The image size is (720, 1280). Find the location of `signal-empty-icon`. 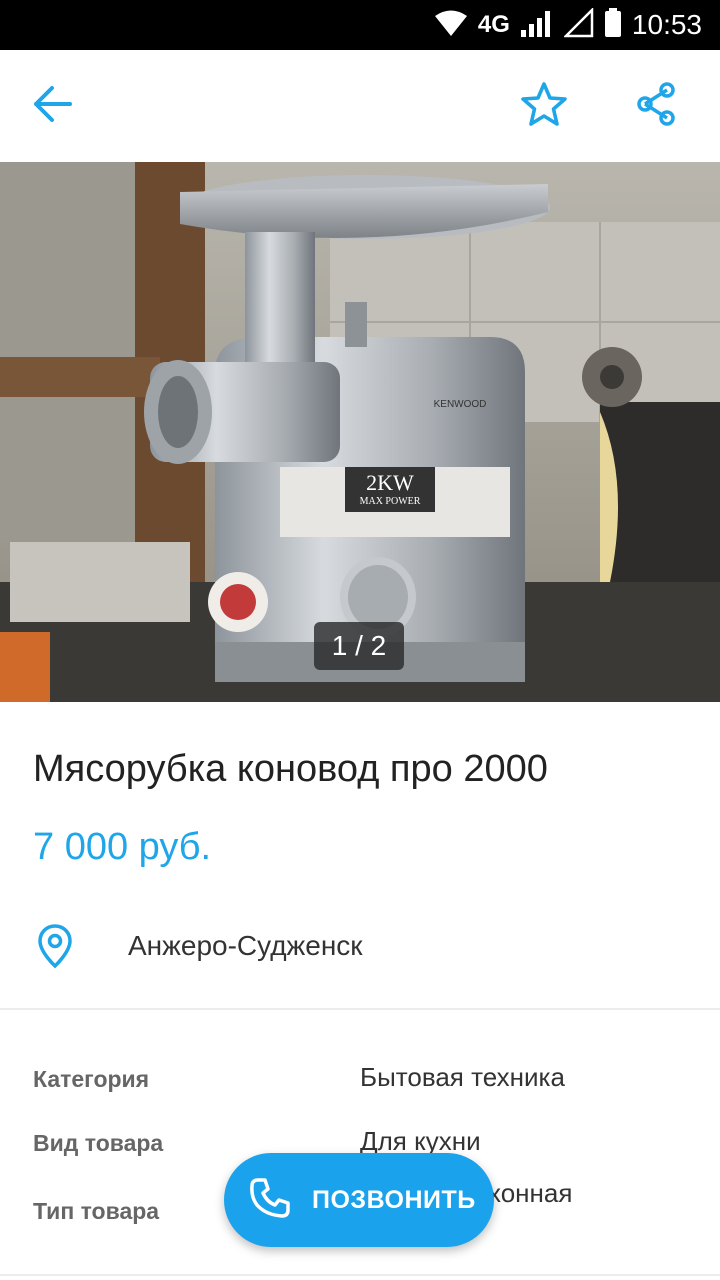

signal-empty-icon is located at coordinates (578, 24).